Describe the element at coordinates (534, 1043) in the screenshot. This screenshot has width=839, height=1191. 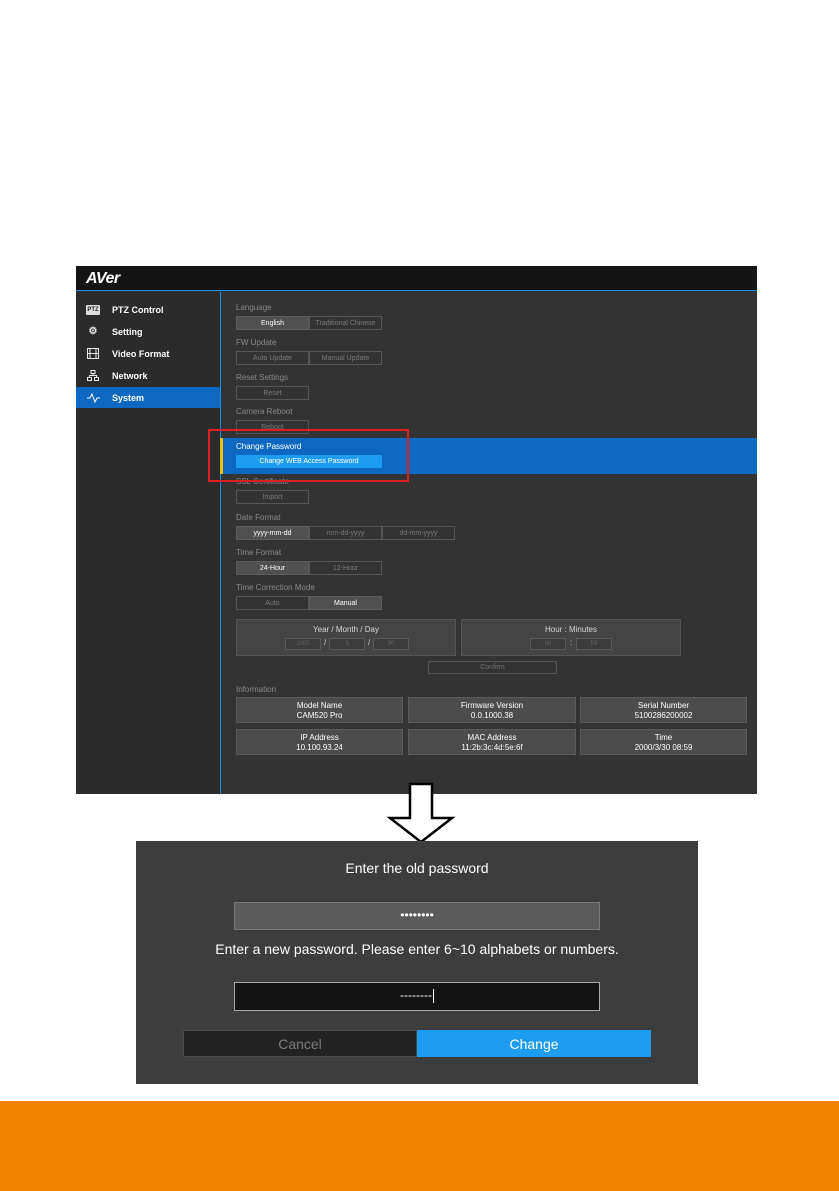
I see `change-button: Change` at that location.